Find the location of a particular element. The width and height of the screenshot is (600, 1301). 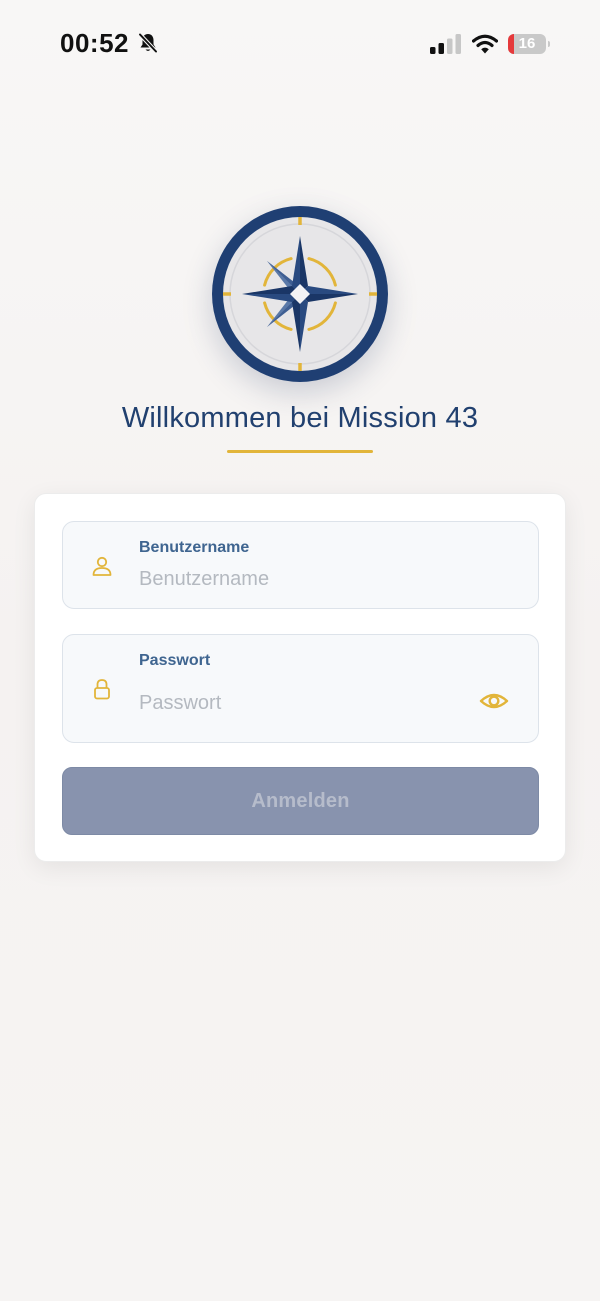

eye-icon is located at coordinates (494, 701).